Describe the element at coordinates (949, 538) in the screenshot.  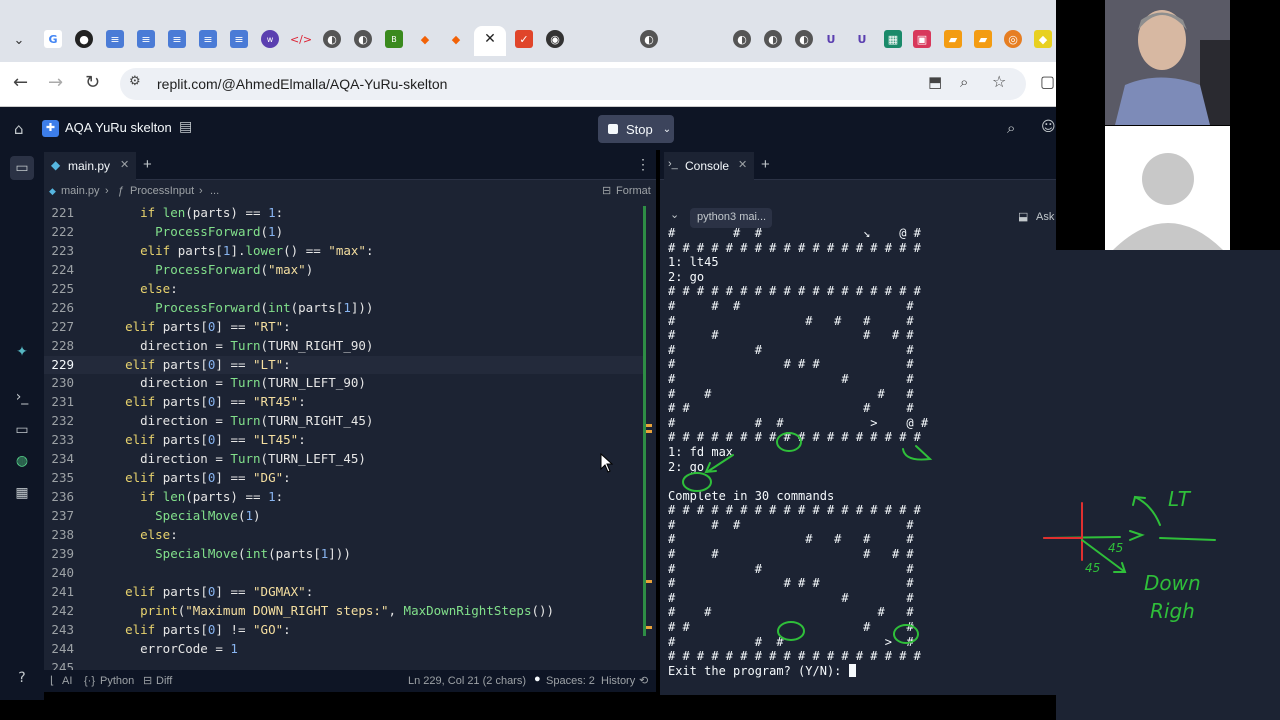
I see `ink-annotations: LT 45 45 Down Righ` at that location.